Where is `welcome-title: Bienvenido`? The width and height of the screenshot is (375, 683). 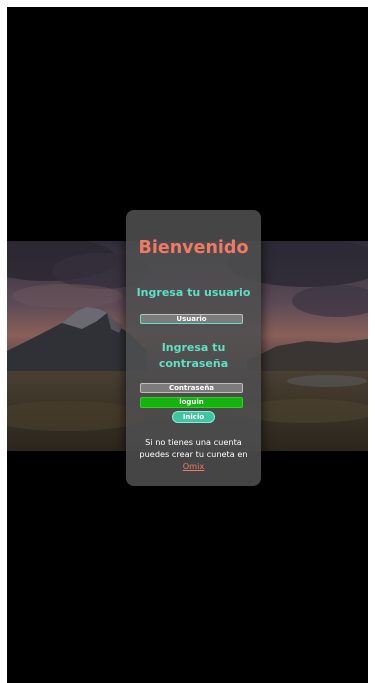 welcome-title: Bienvenido is located at coordinates (193, 248).